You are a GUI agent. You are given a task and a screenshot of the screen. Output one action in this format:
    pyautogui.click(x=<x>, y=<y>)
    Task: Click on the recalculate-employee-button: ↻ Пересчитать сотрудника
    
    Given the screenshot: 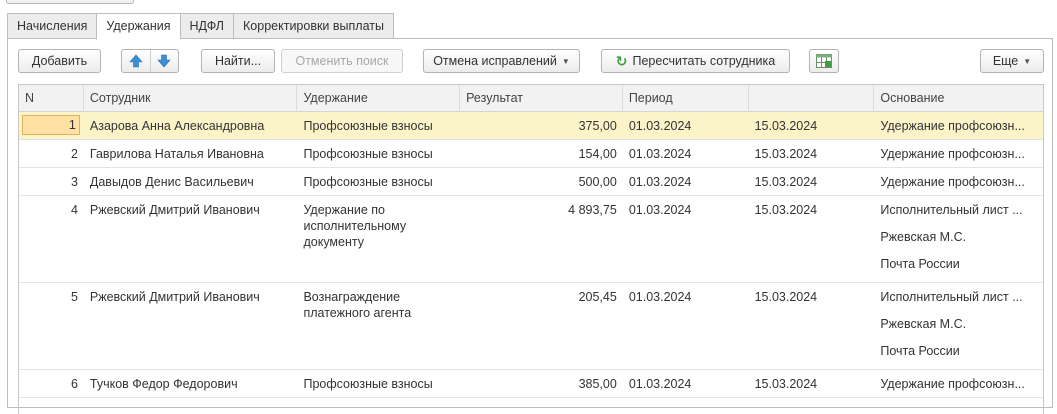 What is the action you would take?
    pyautogui.click(x=695, y=61)
    